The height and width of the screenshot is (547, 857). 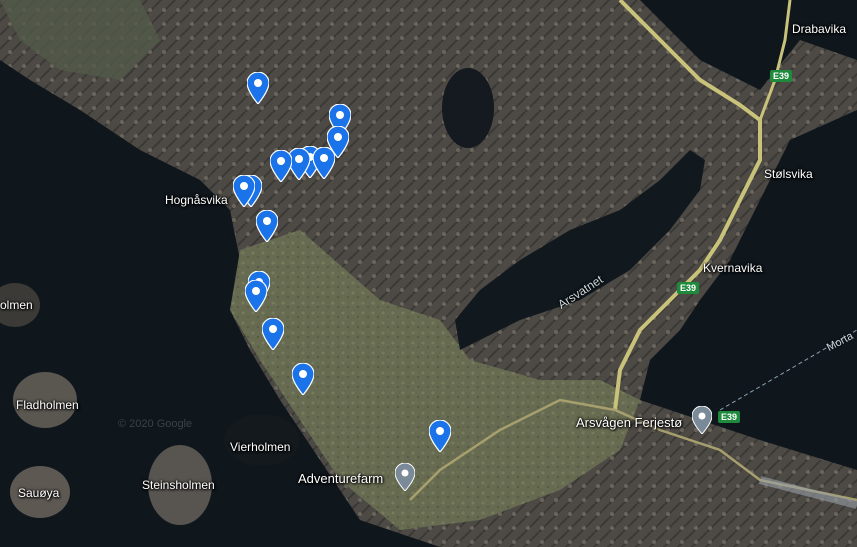 I want to click on poi-label-adventurefarm: Adventurefarm, so click(x=340, y=478).